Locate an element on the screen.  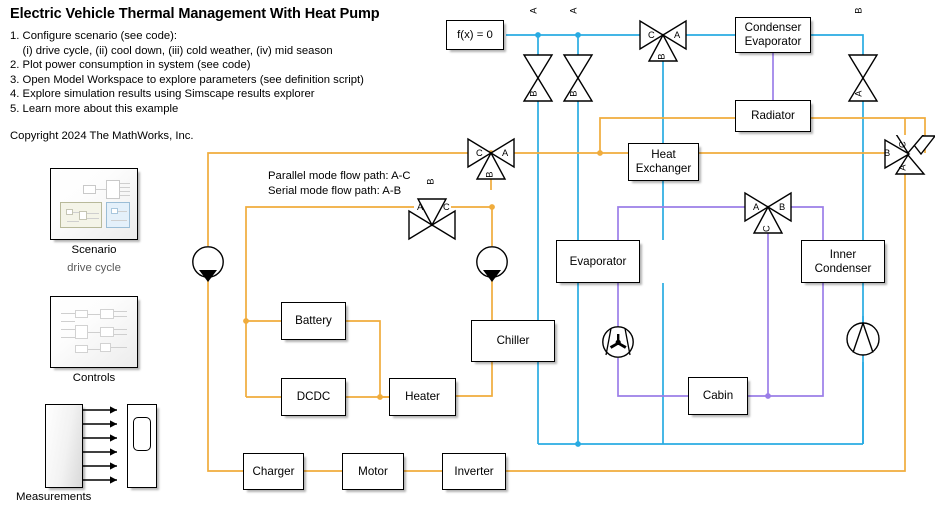
block-charger-label: Charger is located at coordinates (273, 471).